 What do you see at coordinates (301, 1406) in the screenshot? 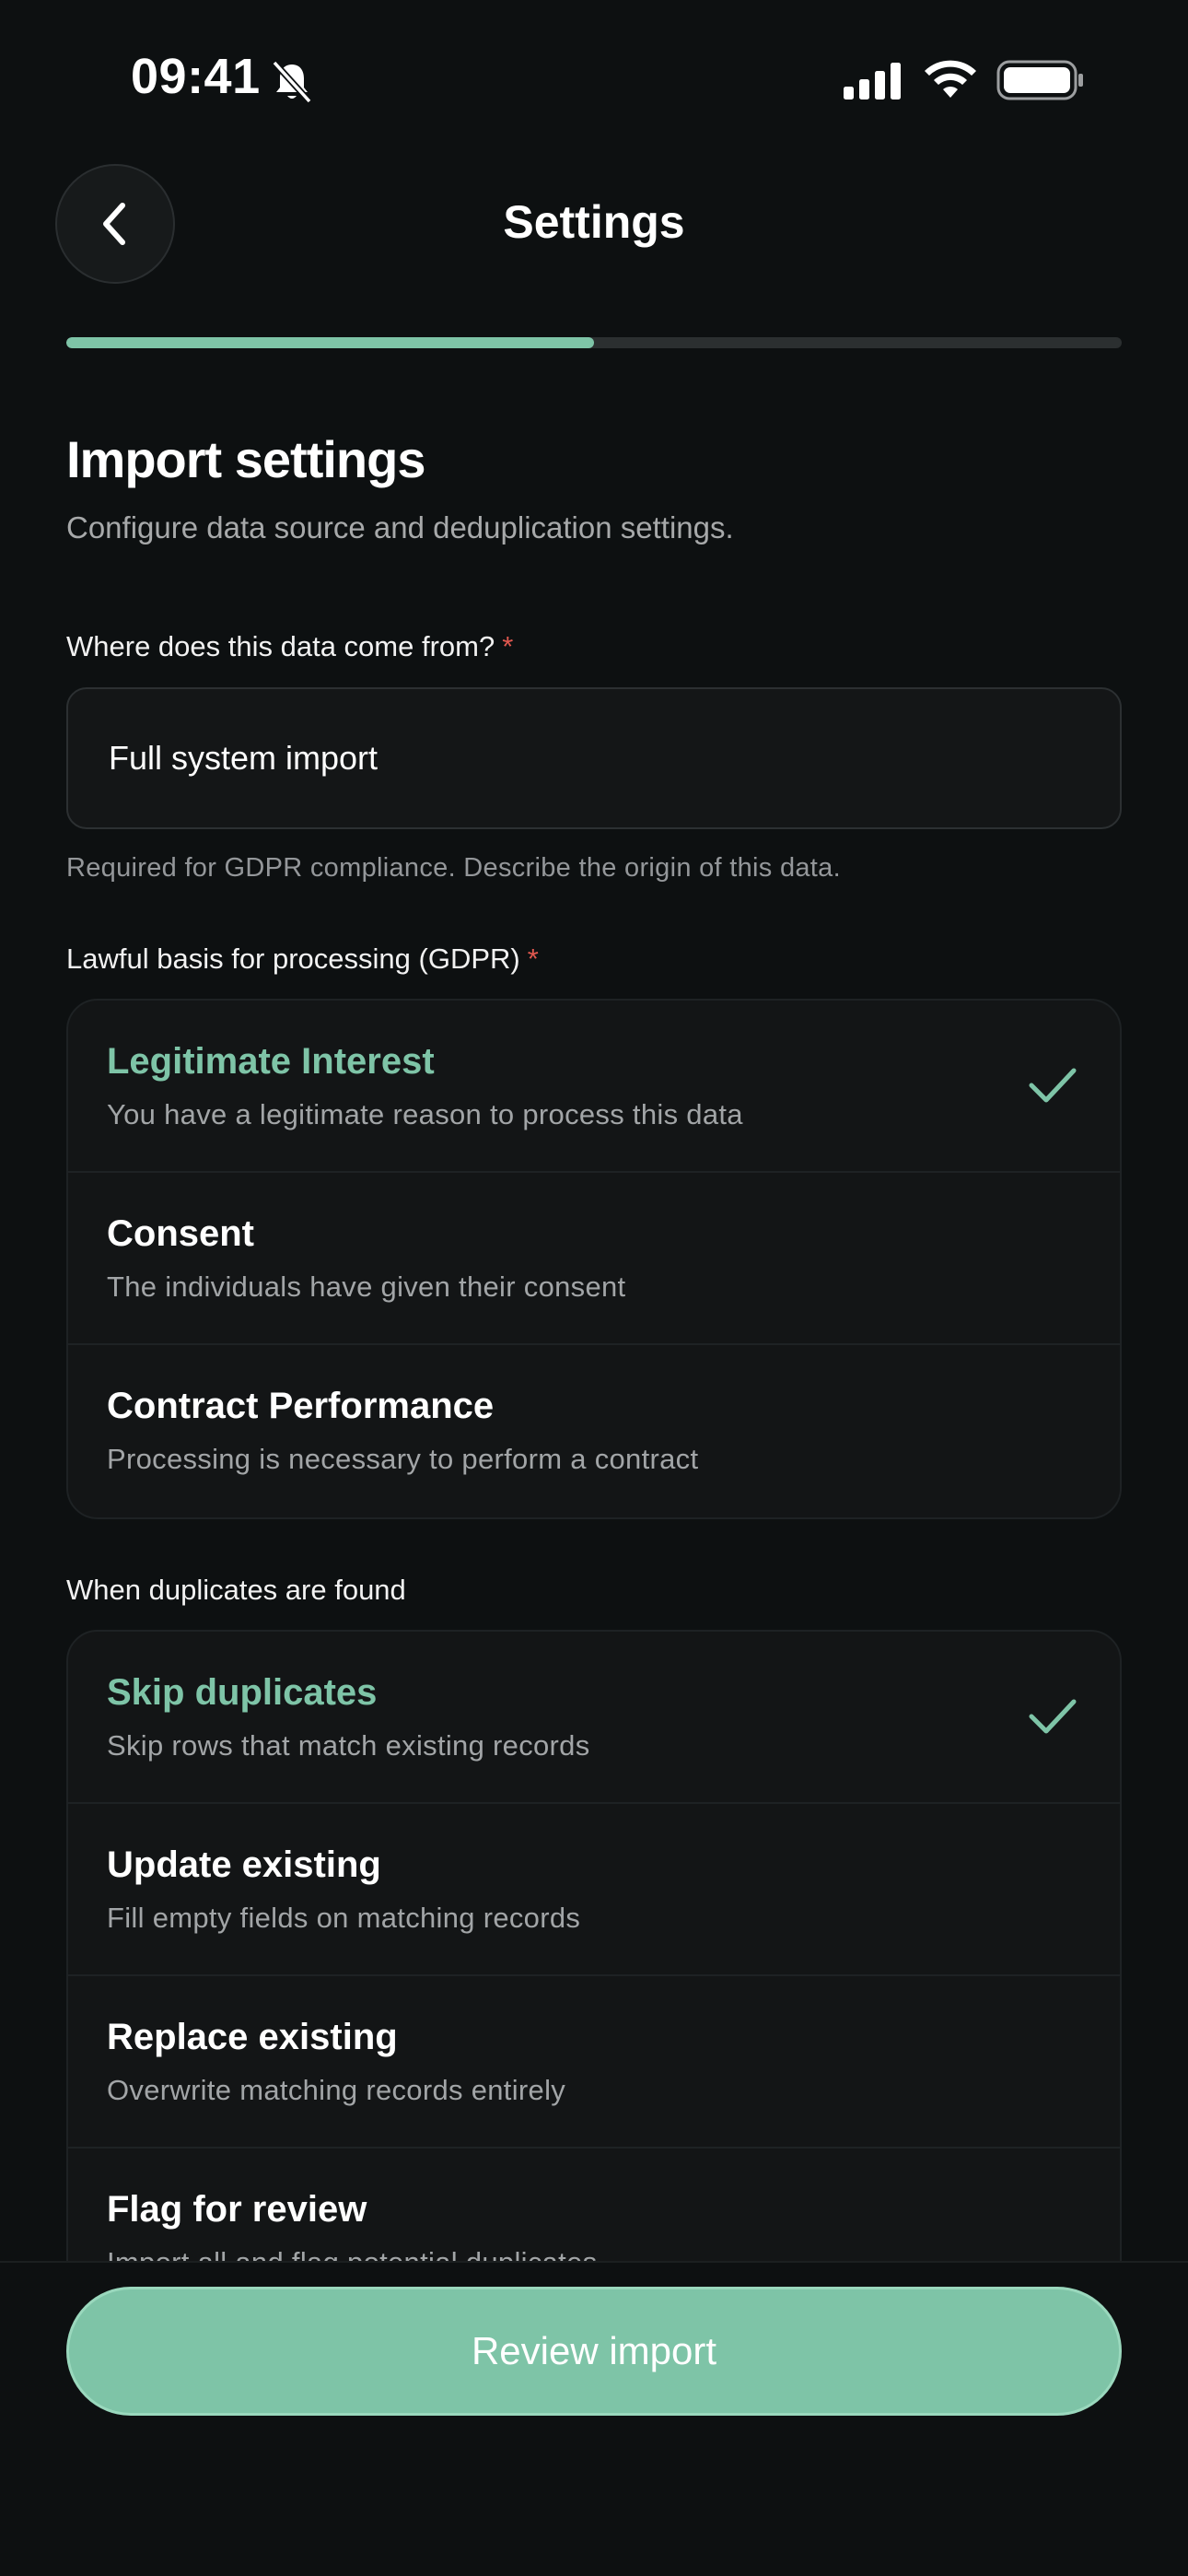
I see `option-title: Contract Performance` at bounding box center [301, 1406].